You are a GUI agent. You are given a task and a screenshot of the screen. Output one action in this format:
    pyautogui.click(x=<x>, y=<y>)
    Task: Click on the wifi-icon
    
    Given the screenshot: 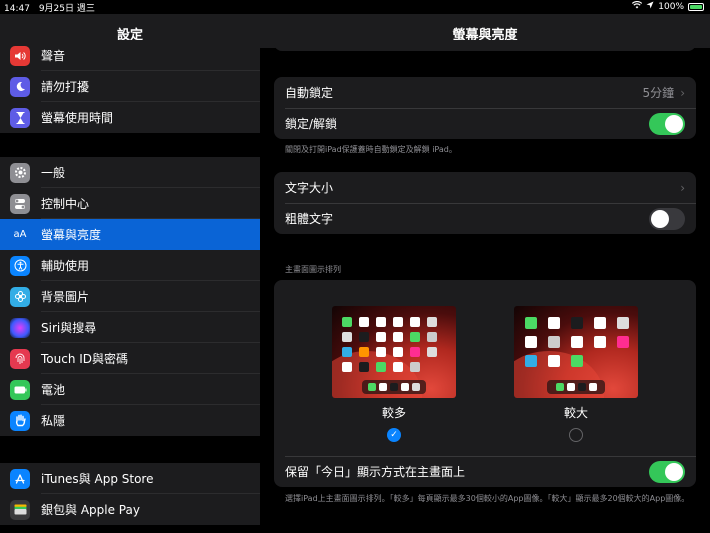 What is the action you would take?
    pyautogui.click(x=637, y=6)
    